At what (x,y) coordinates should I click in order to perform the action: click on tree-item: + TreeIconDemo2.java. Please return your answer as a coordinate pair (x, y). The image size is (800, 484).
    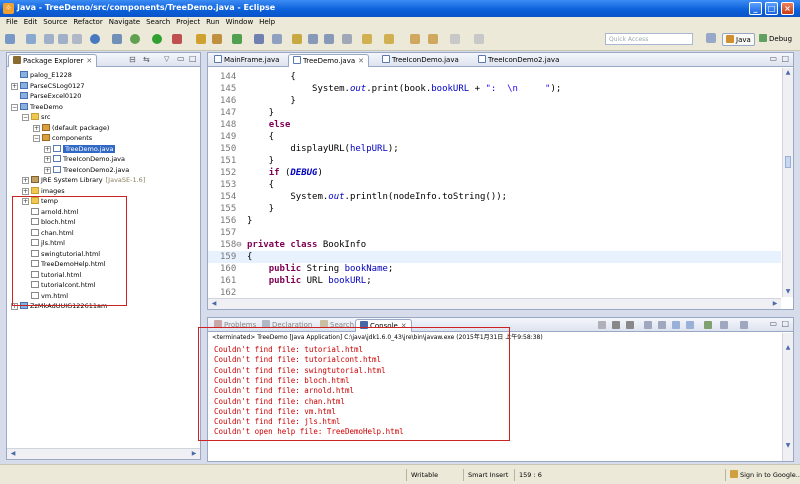
    Looking at the image, I should click on (86, 170).